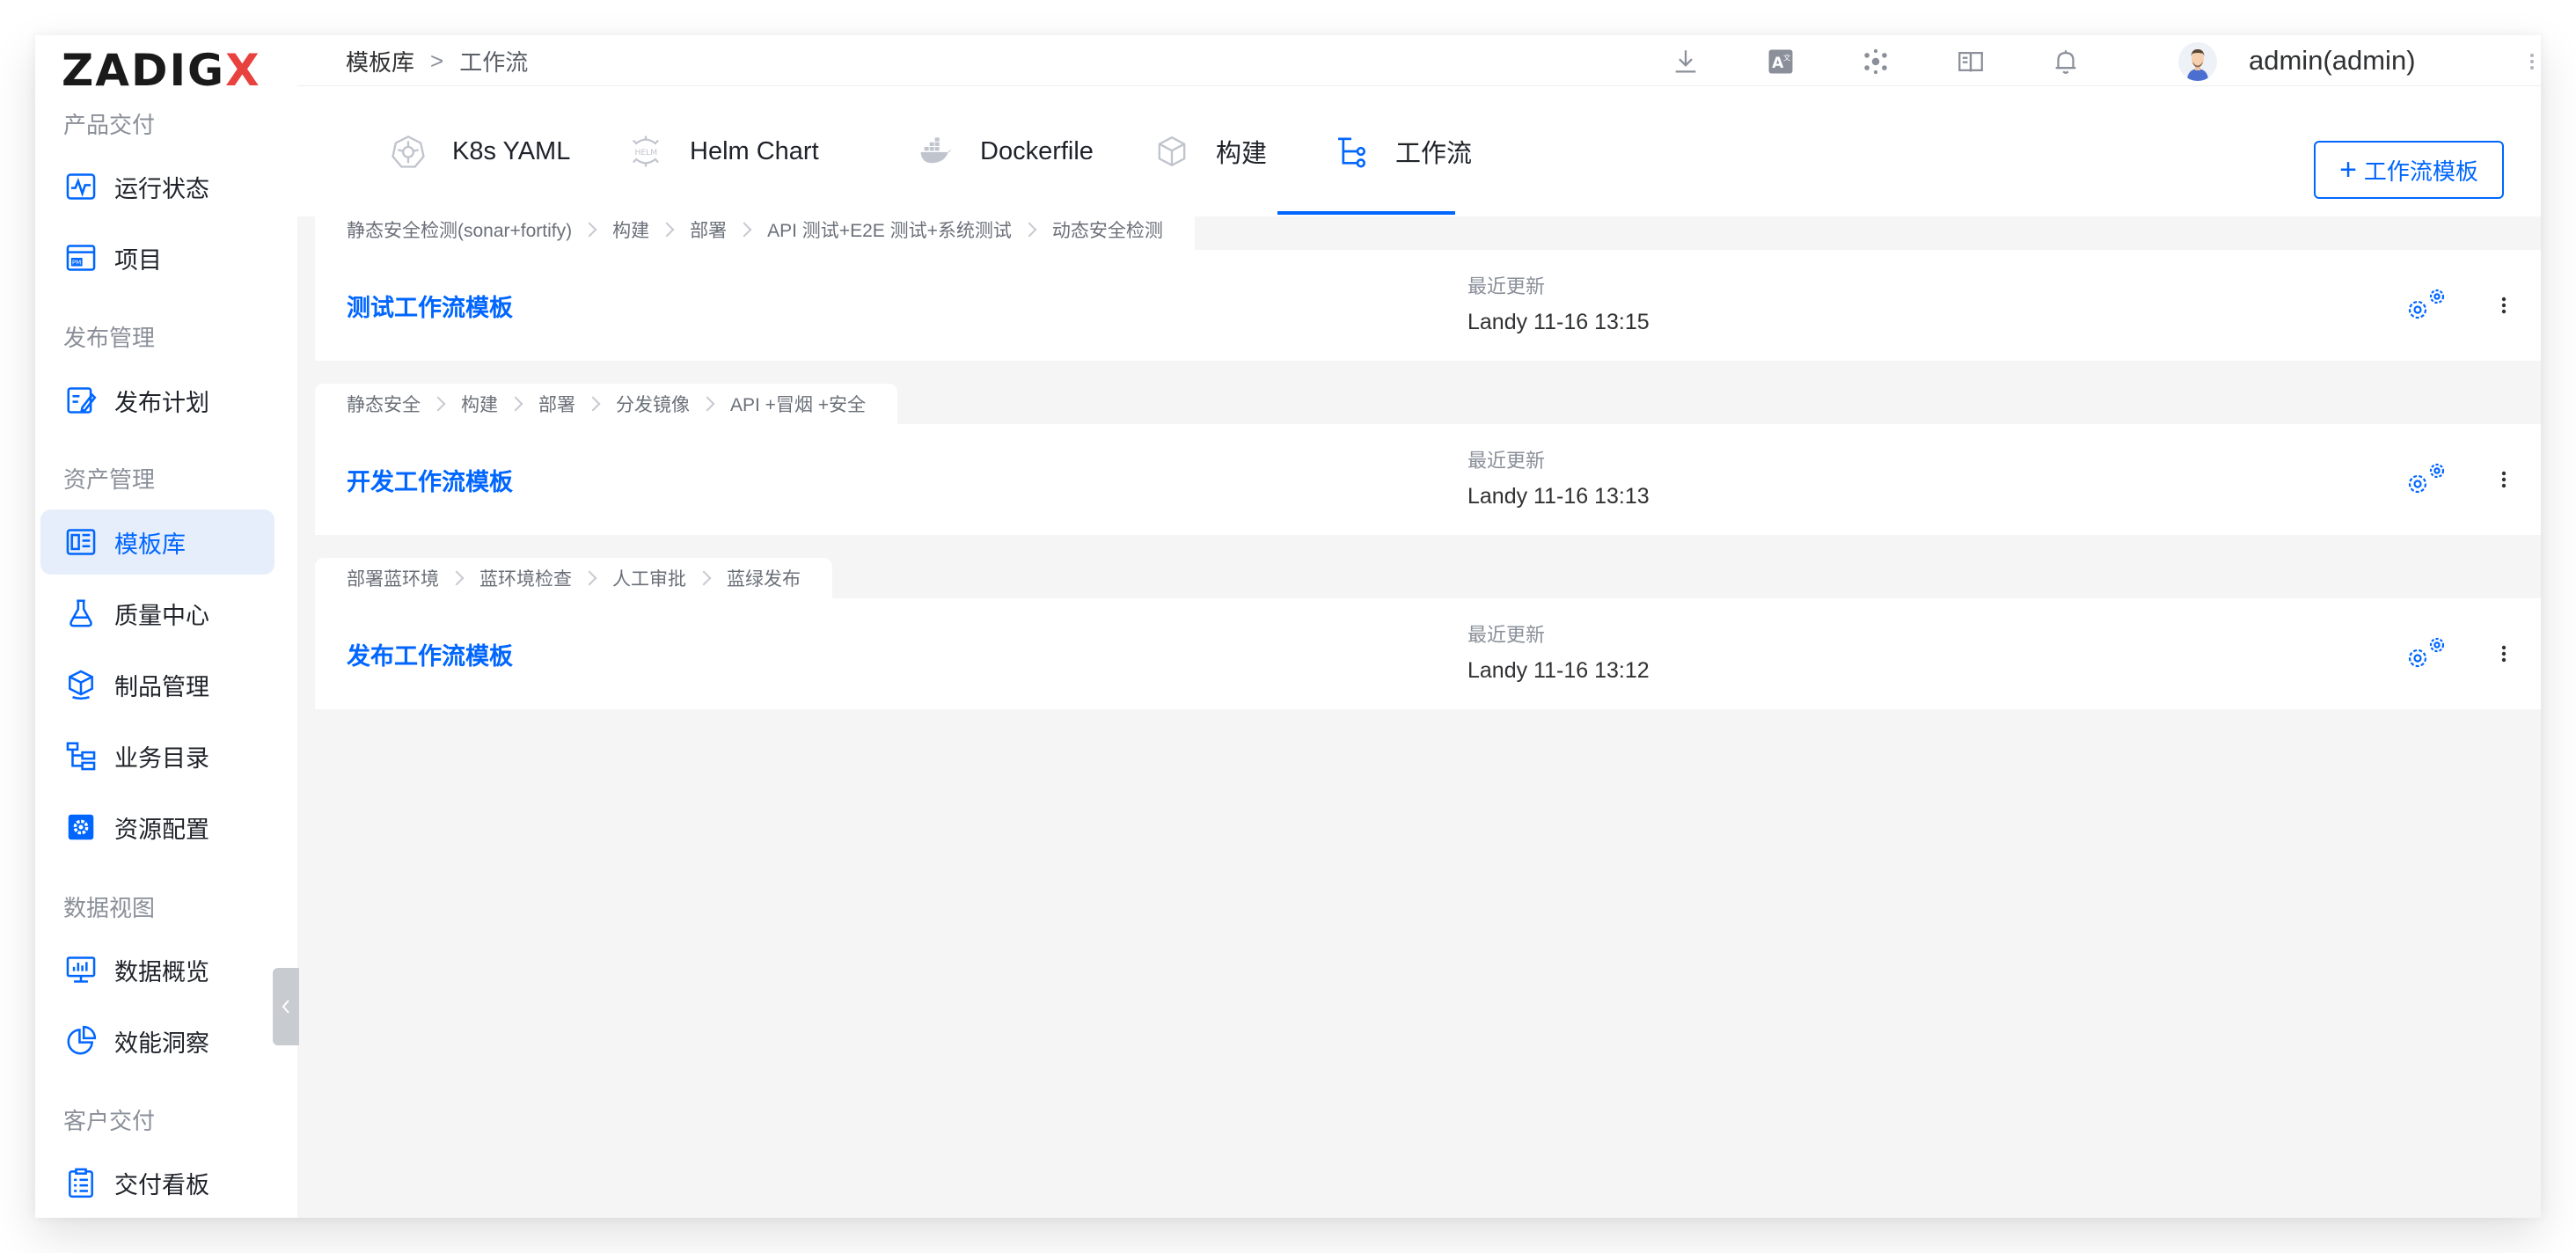 The image size is (2576, 1253). I want to click on add-workflow-template-button: + 工作流模板, so click(2409, 170).